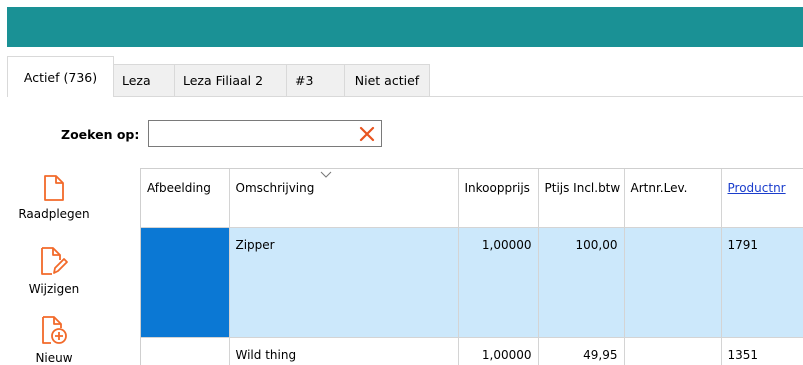 This screenshot has height=365, width=803. I want to click on column-header-omschrijving: Omschrijving, so click(344, 198).